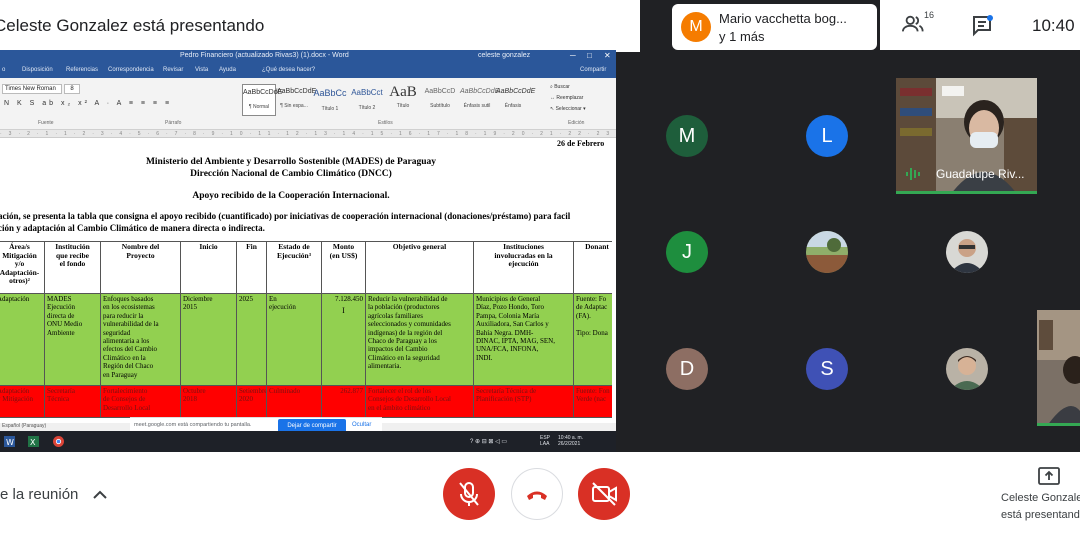 This screenshot has height=536, width=1080. I want to click on font-name-box: Times New Roman, so click(32, 89).